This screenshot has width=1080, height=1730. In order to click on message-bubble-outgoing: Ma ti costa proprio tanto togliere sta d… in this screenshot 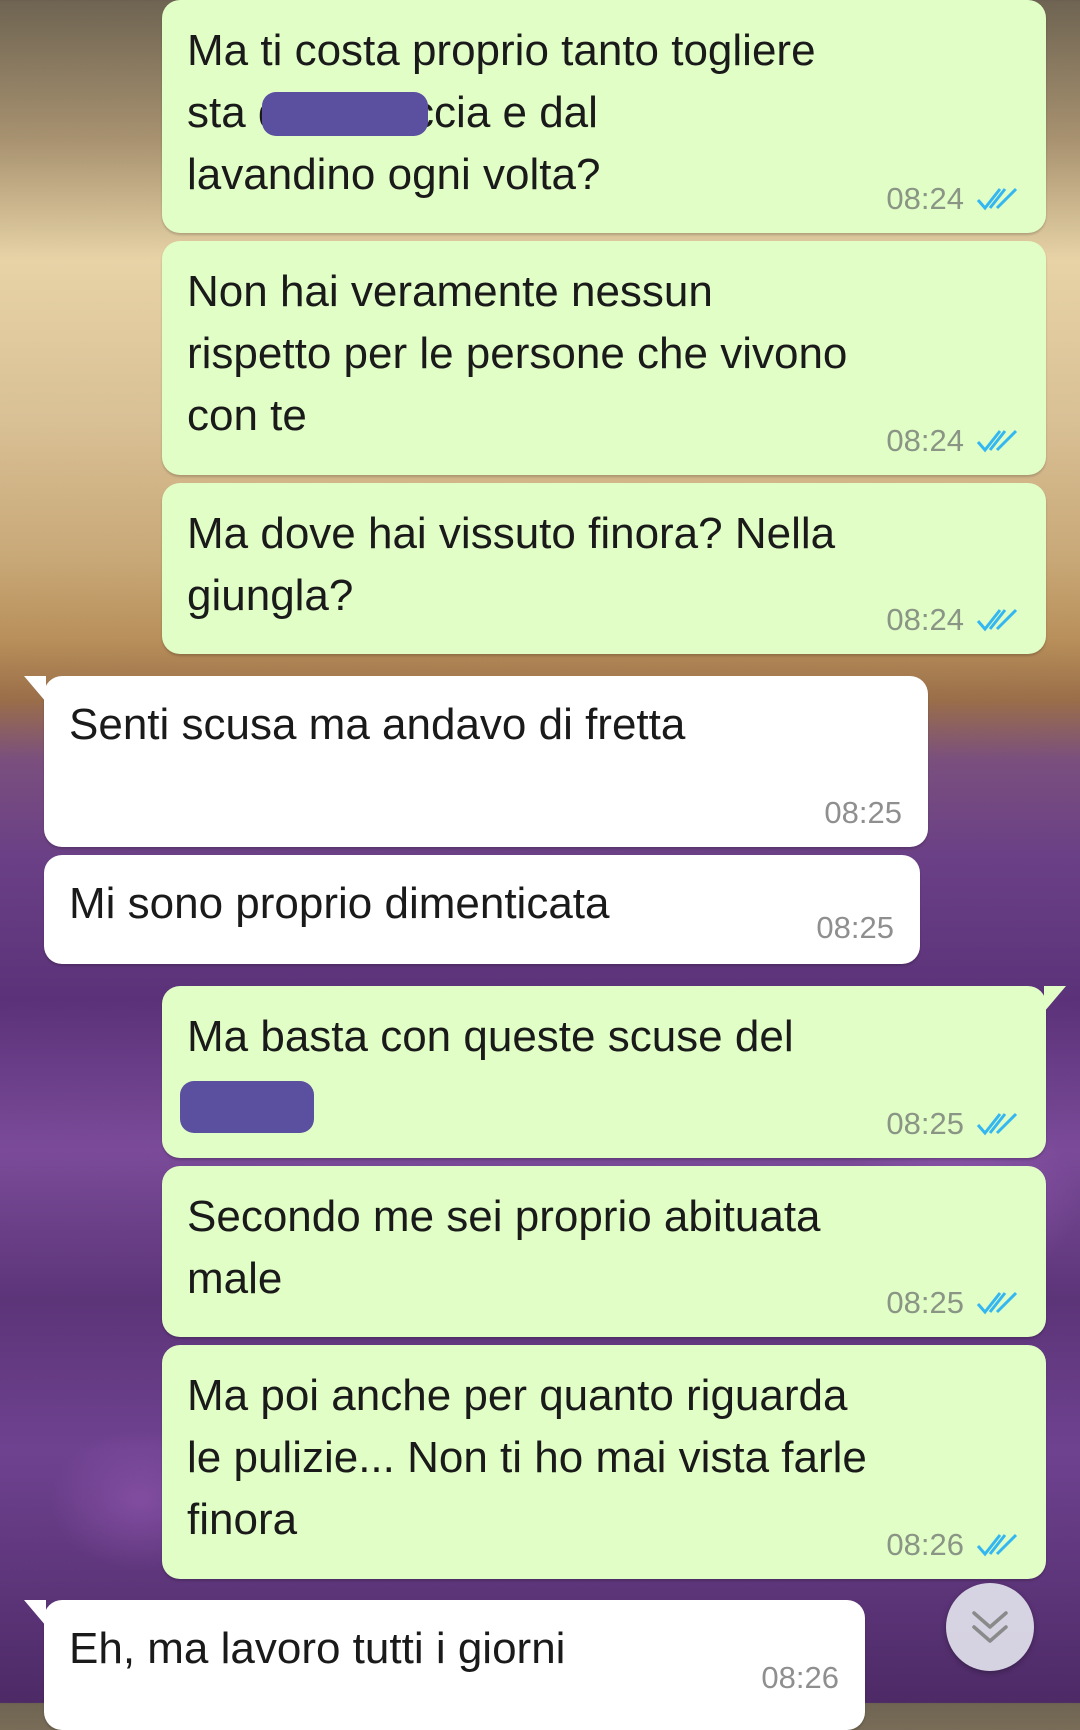, I will do `click(604, 116)`.